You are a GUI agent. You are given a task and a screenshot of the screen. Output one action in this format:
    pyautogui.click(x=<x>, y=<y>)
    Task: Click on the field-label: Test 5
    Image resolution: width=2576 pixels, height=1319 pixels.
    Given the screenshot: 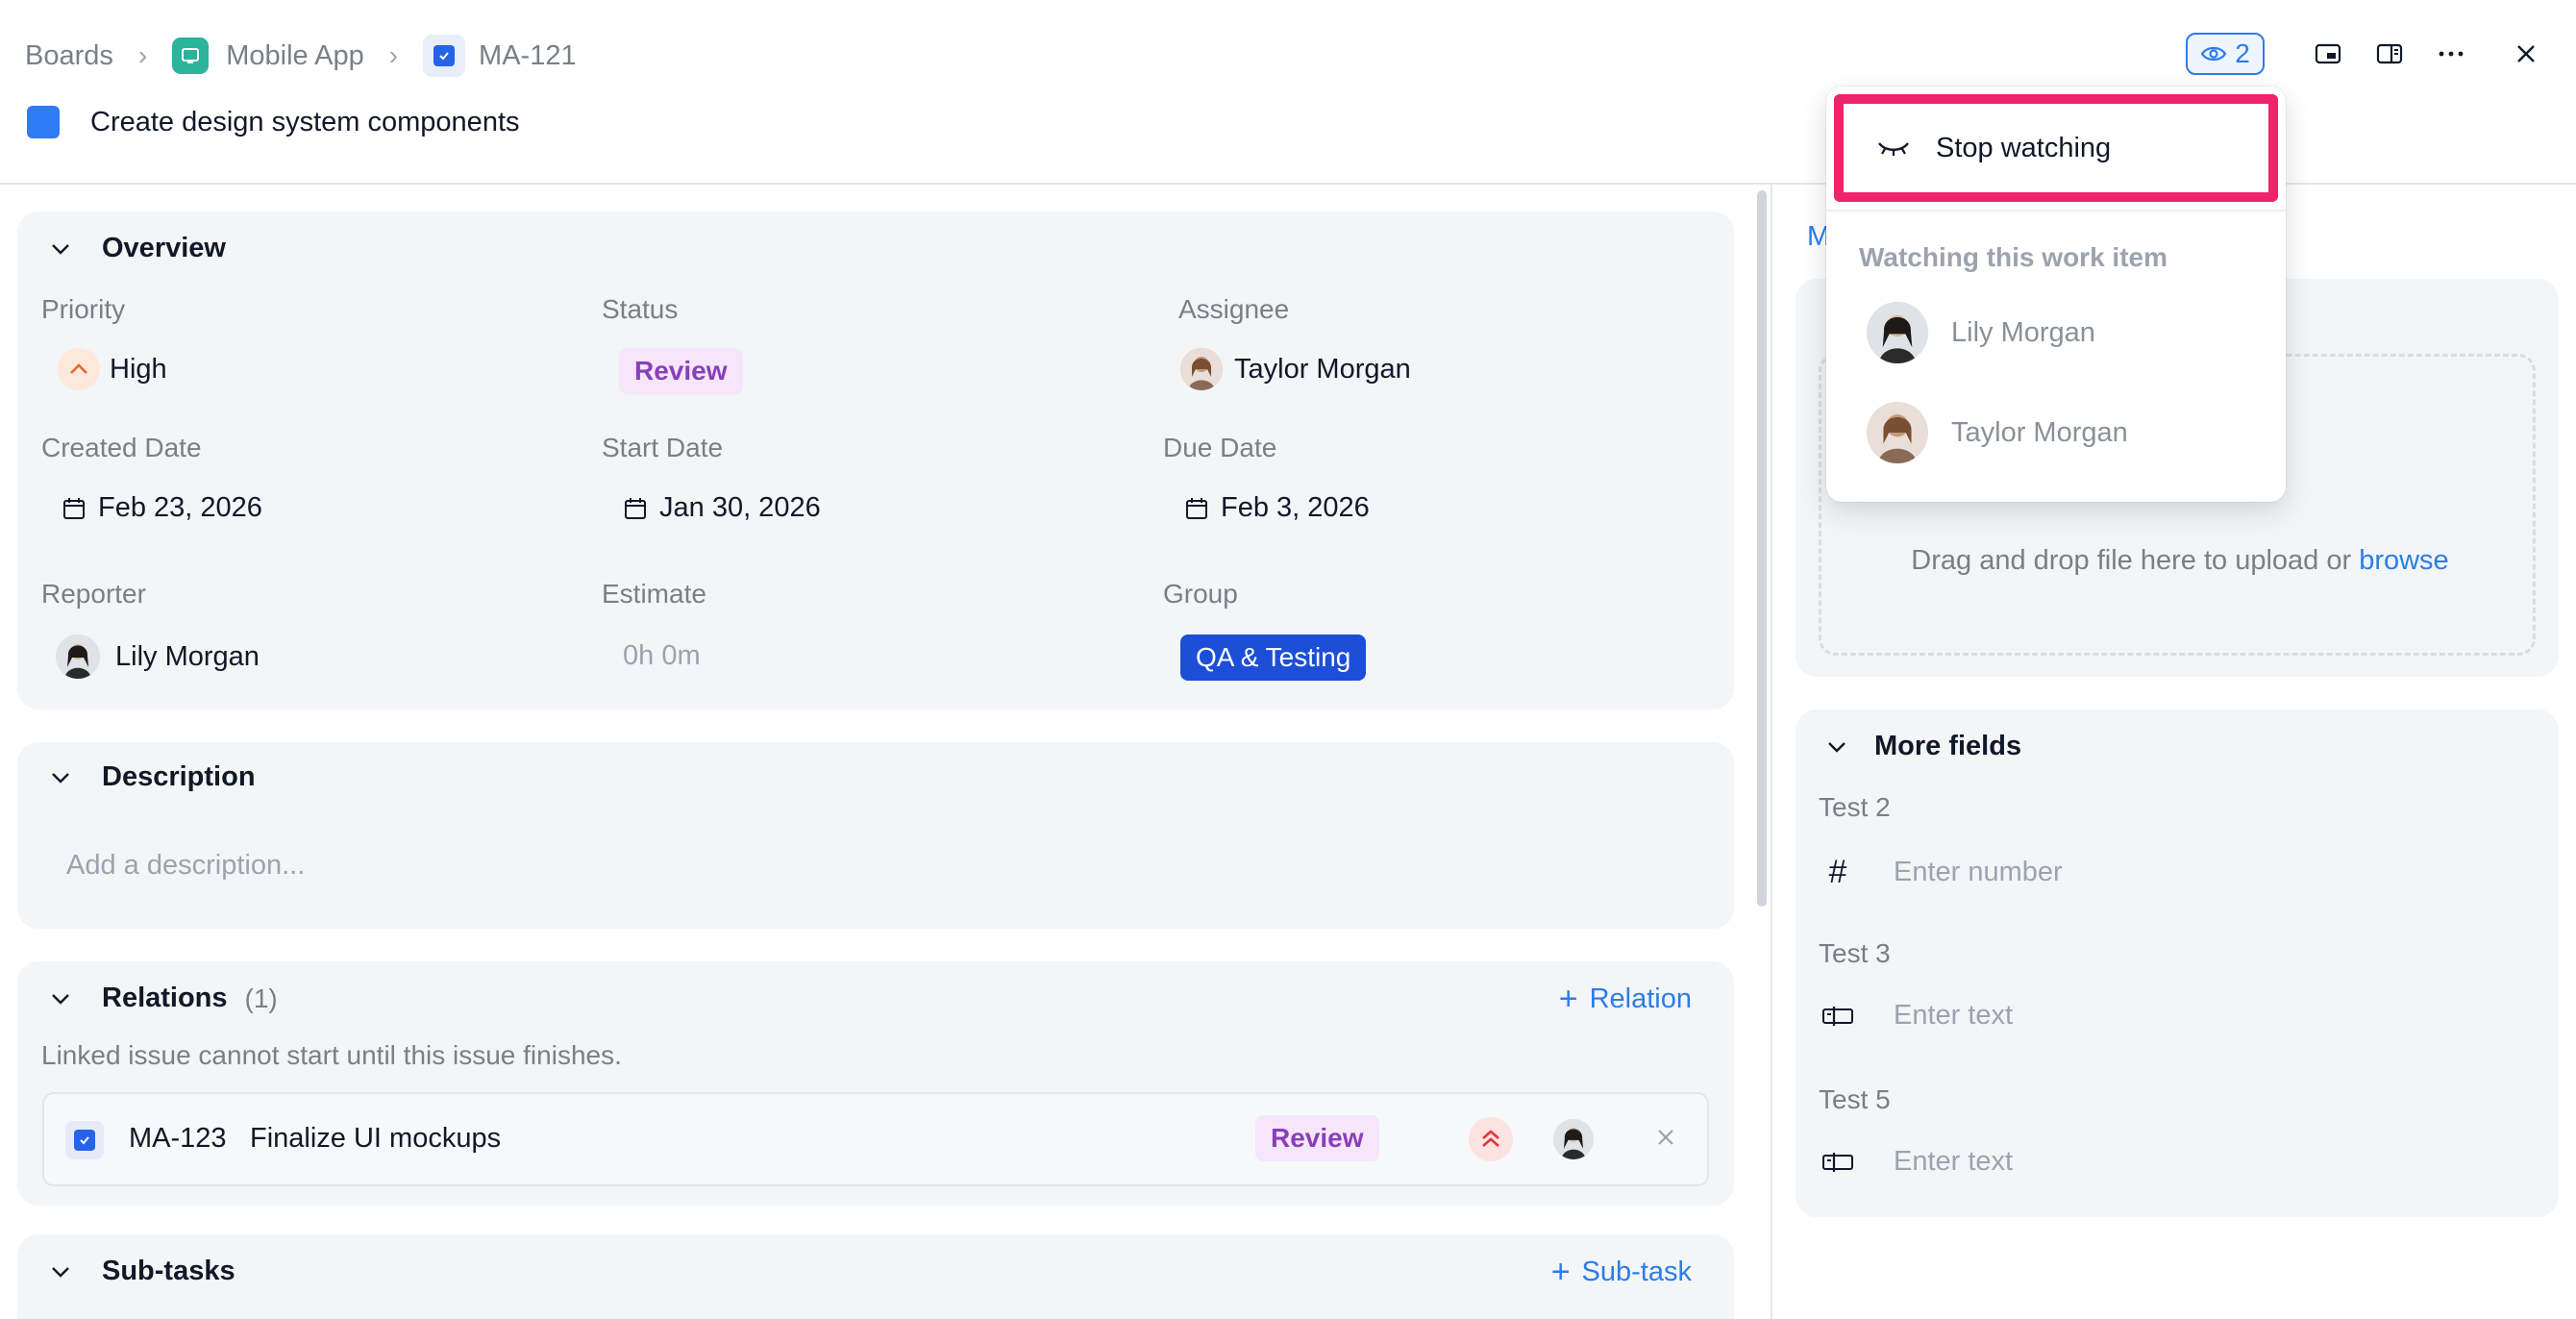 What is the action you would take?
    pyautogui.click(x=1855, y=1099)
    